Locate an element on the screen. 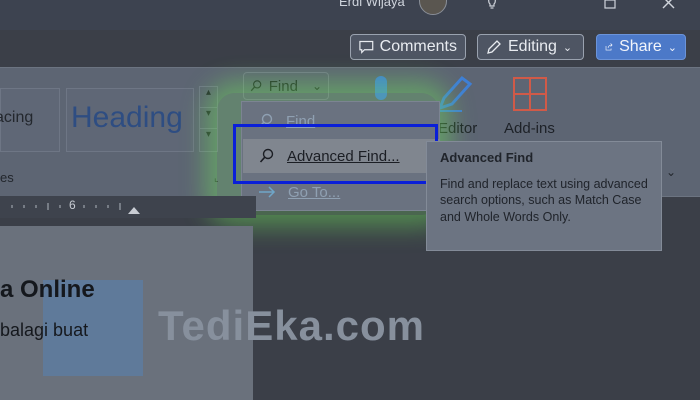 The width and height of the screenshot is (700, 400). title-bar: Erdi Wijaya is located at coordinates (350, 15).